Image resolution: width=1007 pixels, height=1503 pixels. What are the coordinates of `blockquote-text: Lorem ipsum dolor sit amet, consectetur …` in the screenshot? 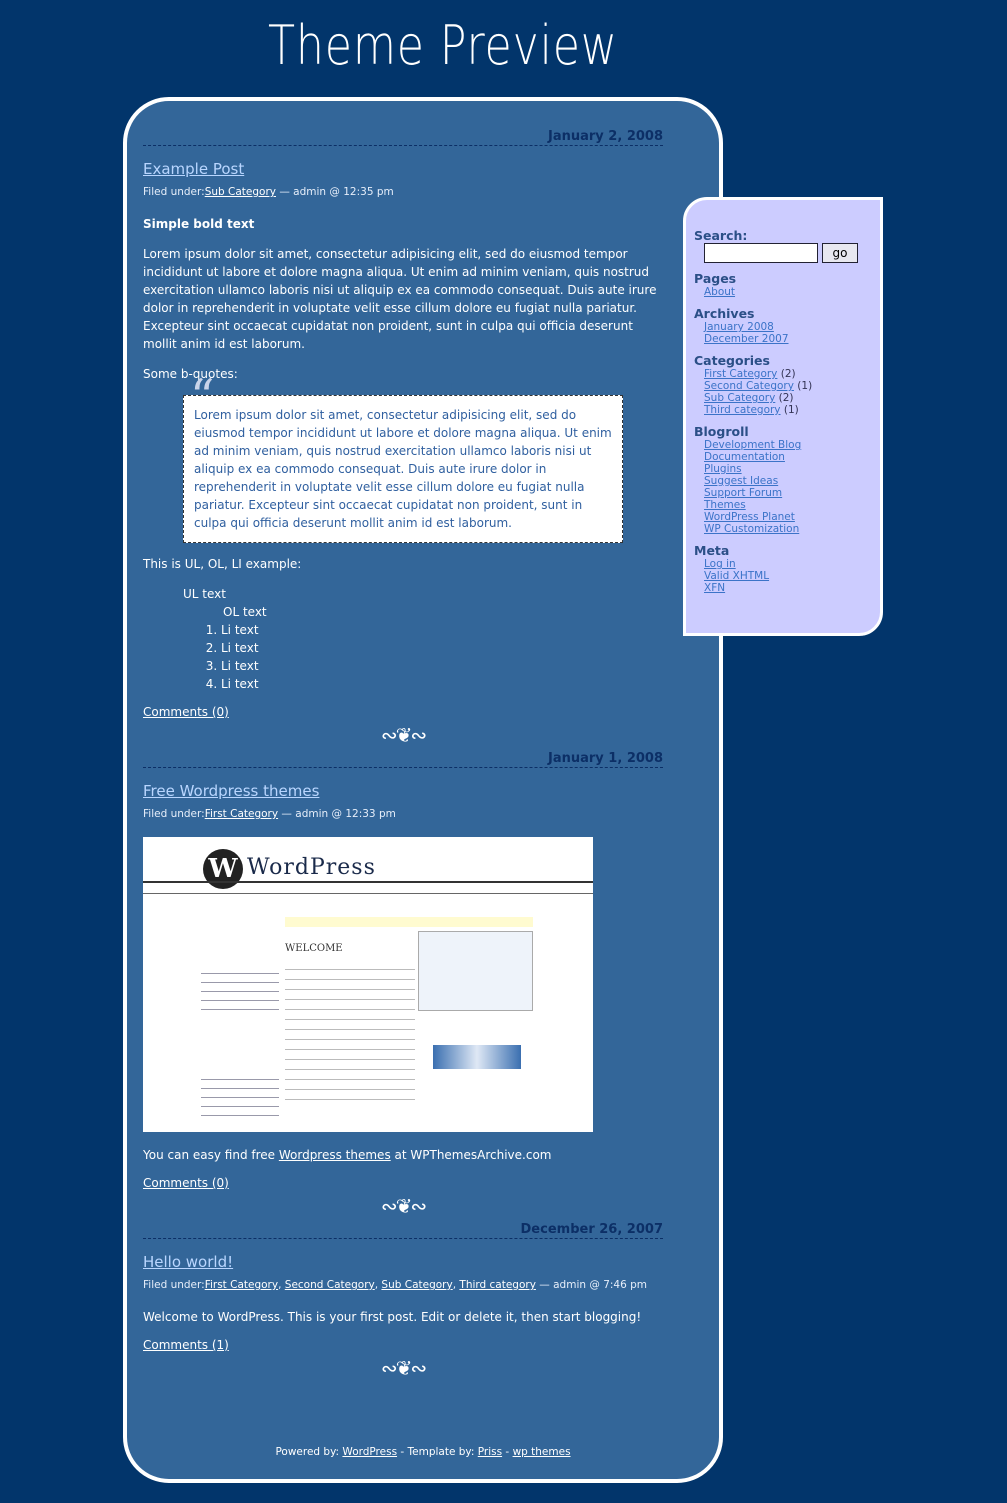 It's located at (403, 469).